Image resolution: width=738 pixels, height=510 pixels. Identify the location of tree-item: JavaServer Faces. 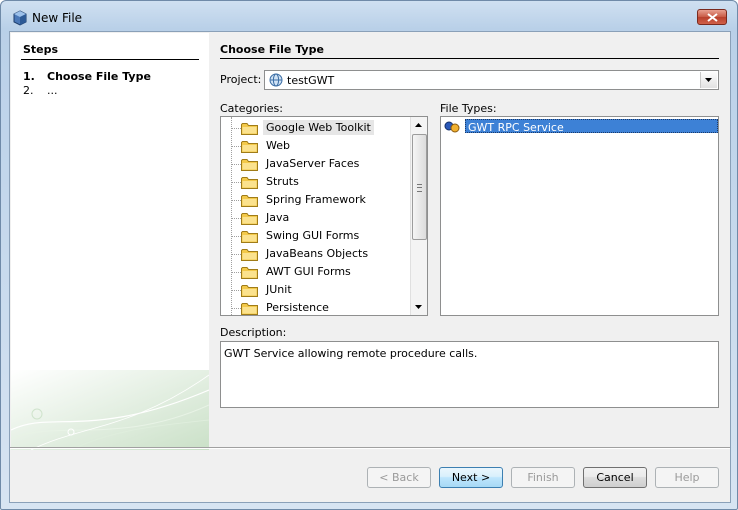
(316, 164).